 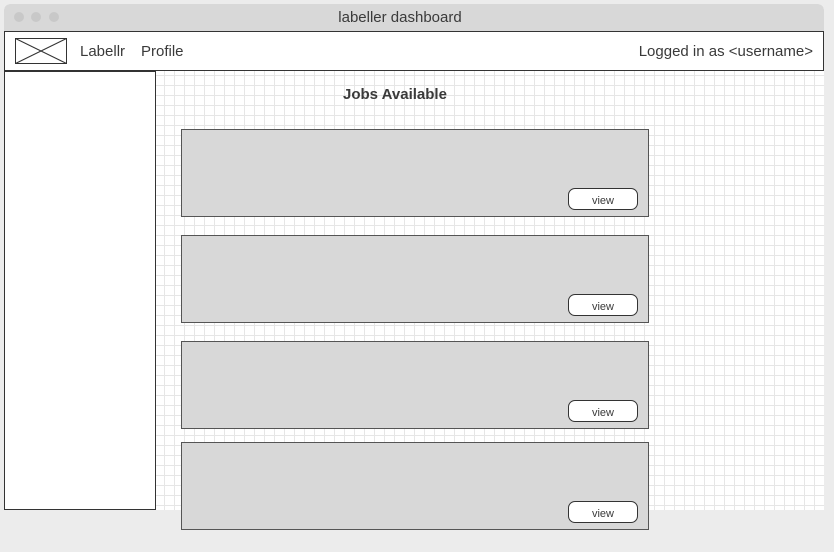 What do you see at coordinates (395, 94) in the screenshot?
I see `page-title: Jobs Available` at bounding box center [395, 94].